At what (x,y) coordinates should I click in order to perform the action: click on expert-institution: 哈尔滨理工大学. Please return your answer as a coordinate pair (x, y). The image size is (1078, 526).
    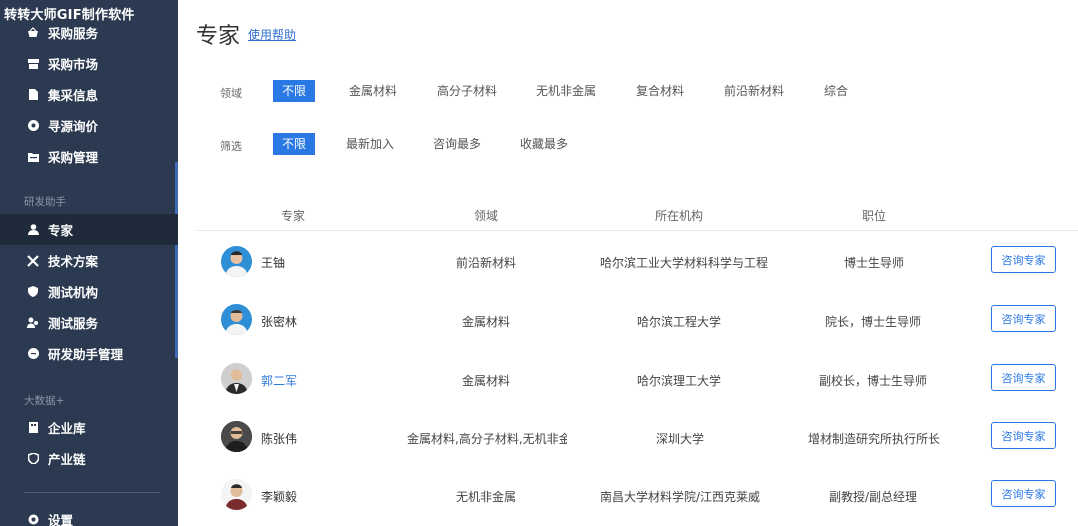
    Looking at the image, I should click on (679, 381).